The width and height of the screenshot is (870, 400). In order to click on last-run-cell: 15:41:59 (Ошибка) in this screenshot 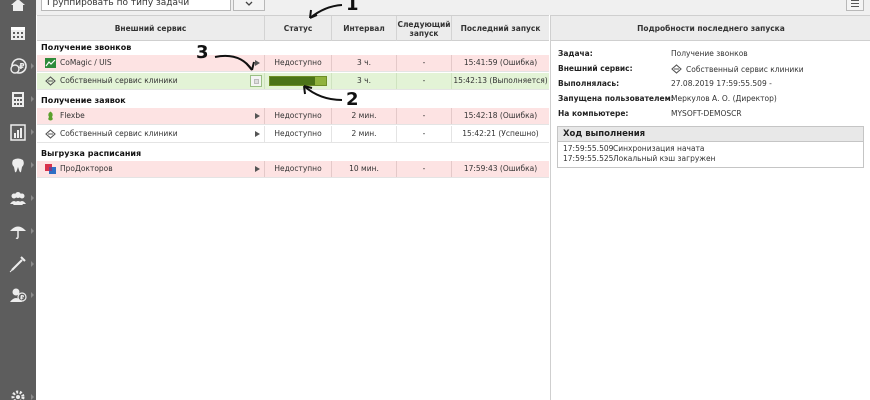, I will do `click(500, 62)`.